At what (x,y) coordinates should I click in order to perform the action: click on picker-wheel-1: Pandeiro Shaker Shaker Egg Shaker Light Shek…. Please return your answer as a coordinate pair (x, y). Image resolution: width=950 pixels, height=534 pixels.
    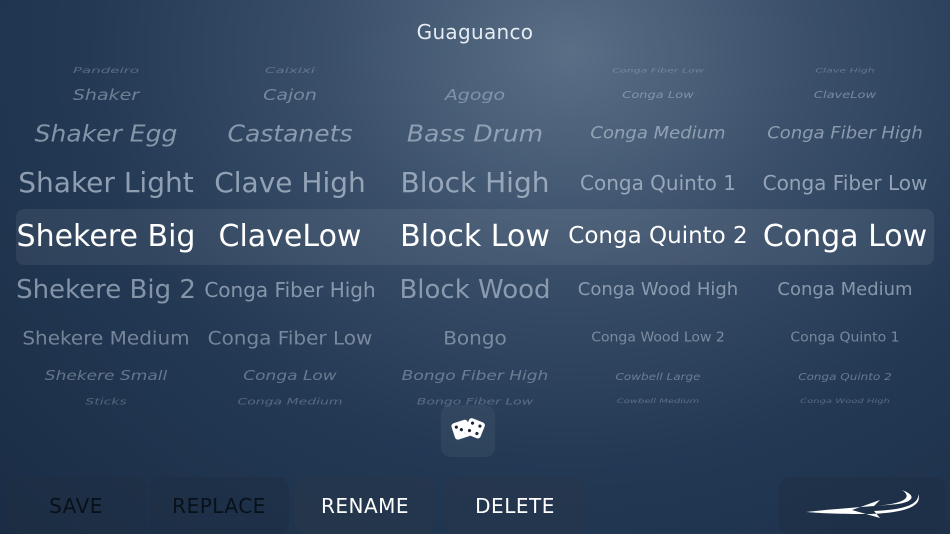
    Looking at the image, I should click on (106, 232).